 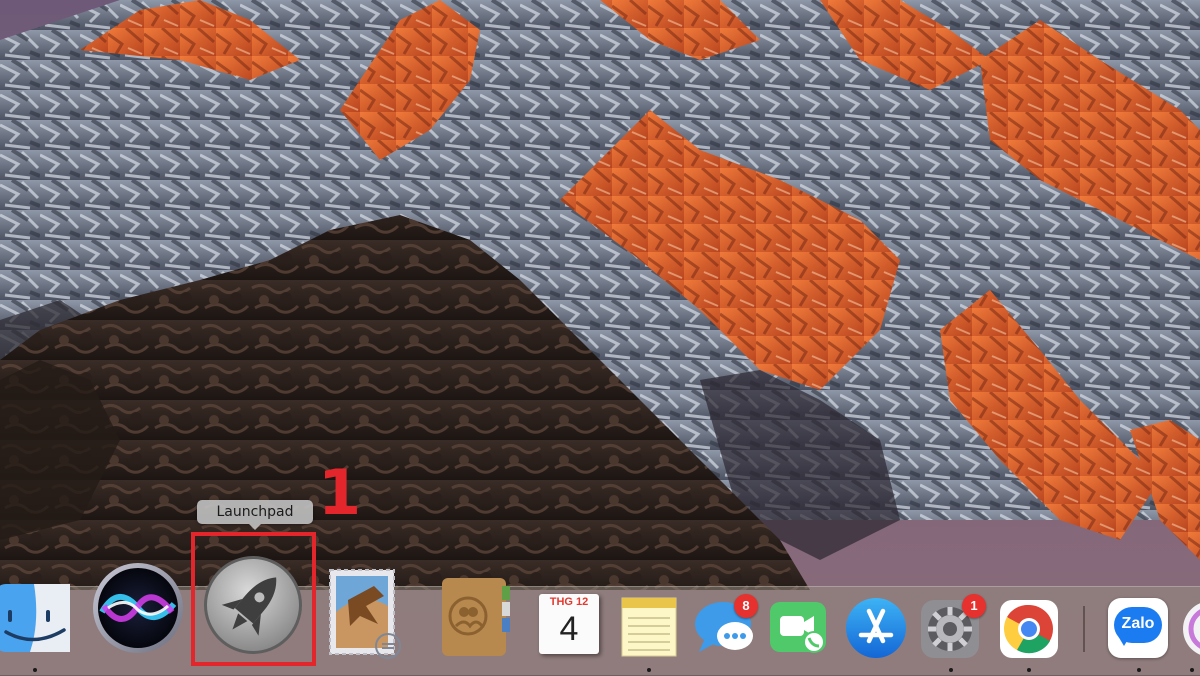 I want to click on contacts-book-icon, so click(x=476, y=617).